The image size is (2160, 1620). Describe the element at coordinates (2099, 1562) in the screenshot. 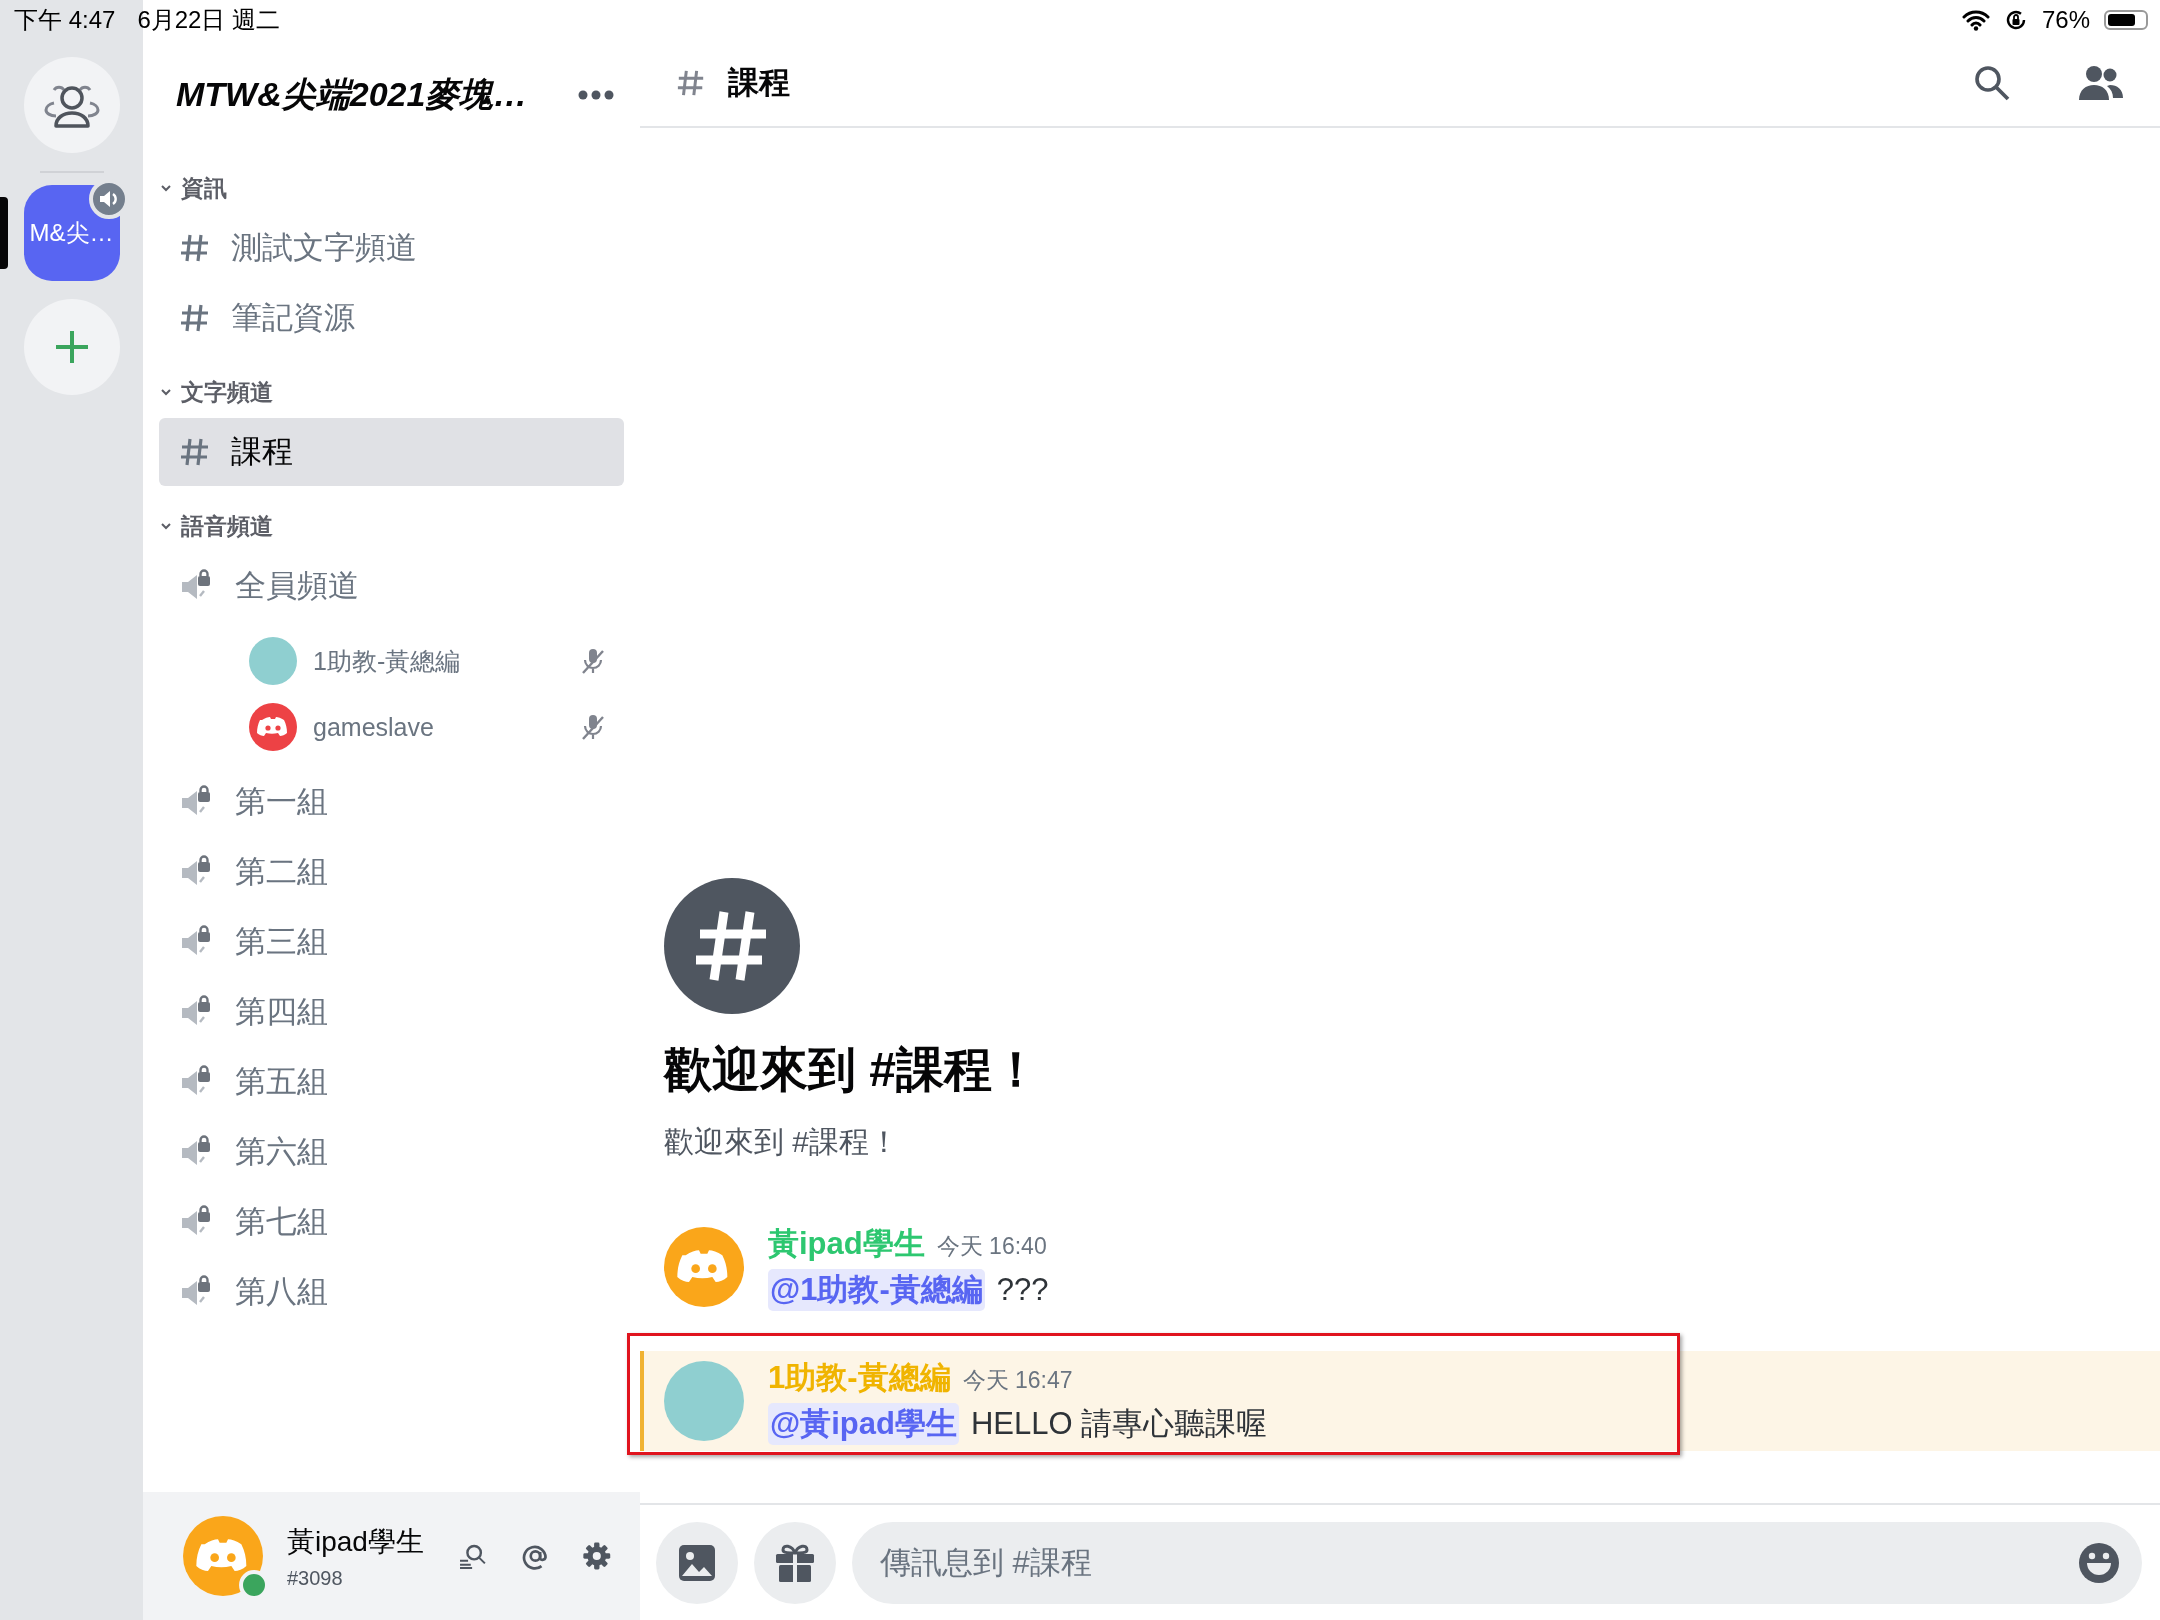

I see `emoji-icon` at that location.